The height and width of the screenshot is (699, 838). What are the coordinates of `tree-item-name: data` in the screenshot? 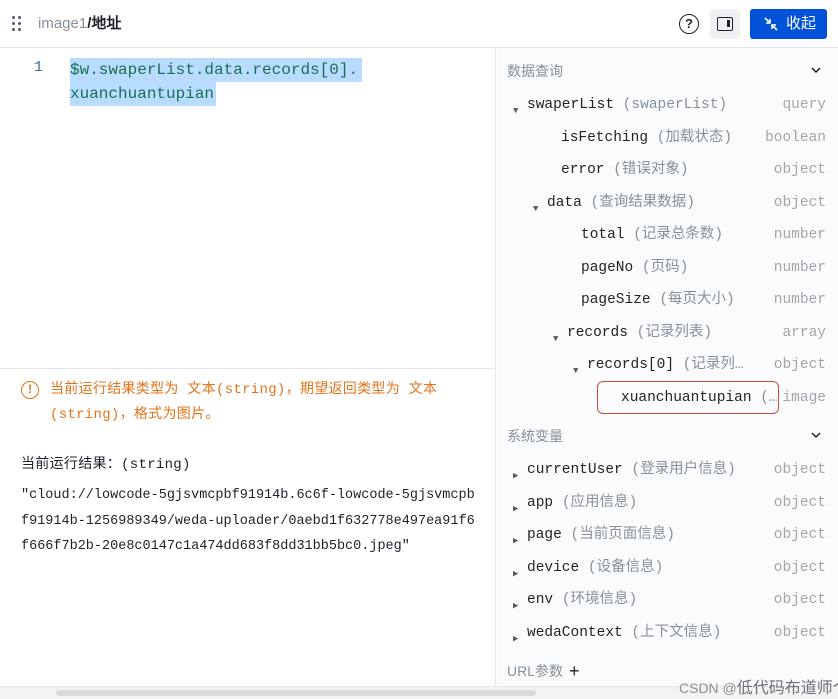 It's located at (564, 202).